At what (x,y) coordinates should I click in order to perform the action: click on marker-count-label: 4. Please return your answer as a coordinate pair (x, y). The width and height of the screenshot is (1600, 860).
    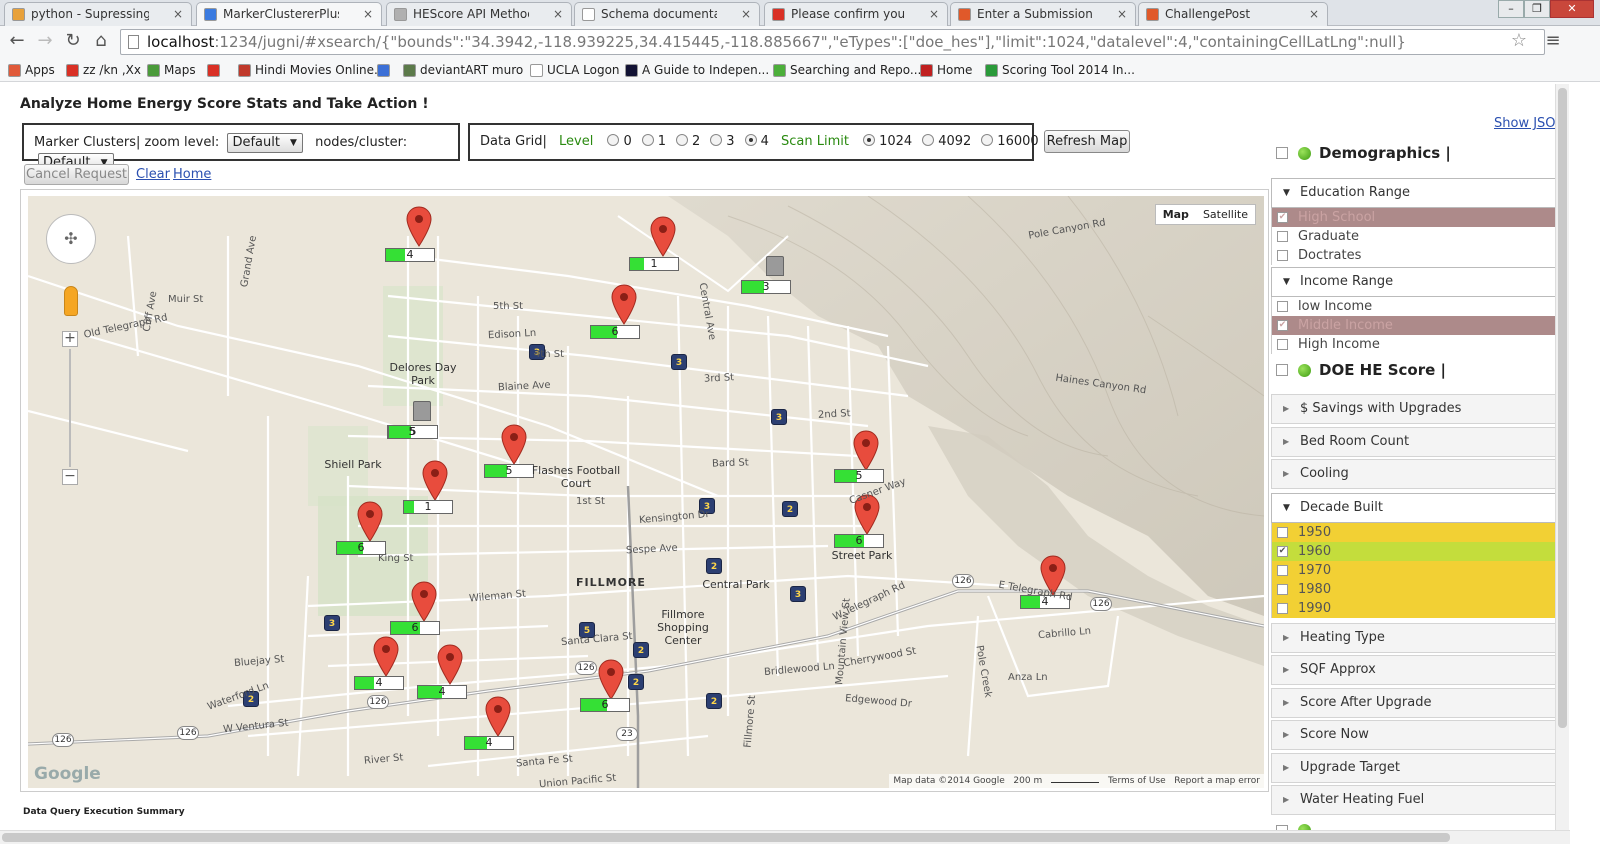
    Looking at the image, I should click on (379, 683).